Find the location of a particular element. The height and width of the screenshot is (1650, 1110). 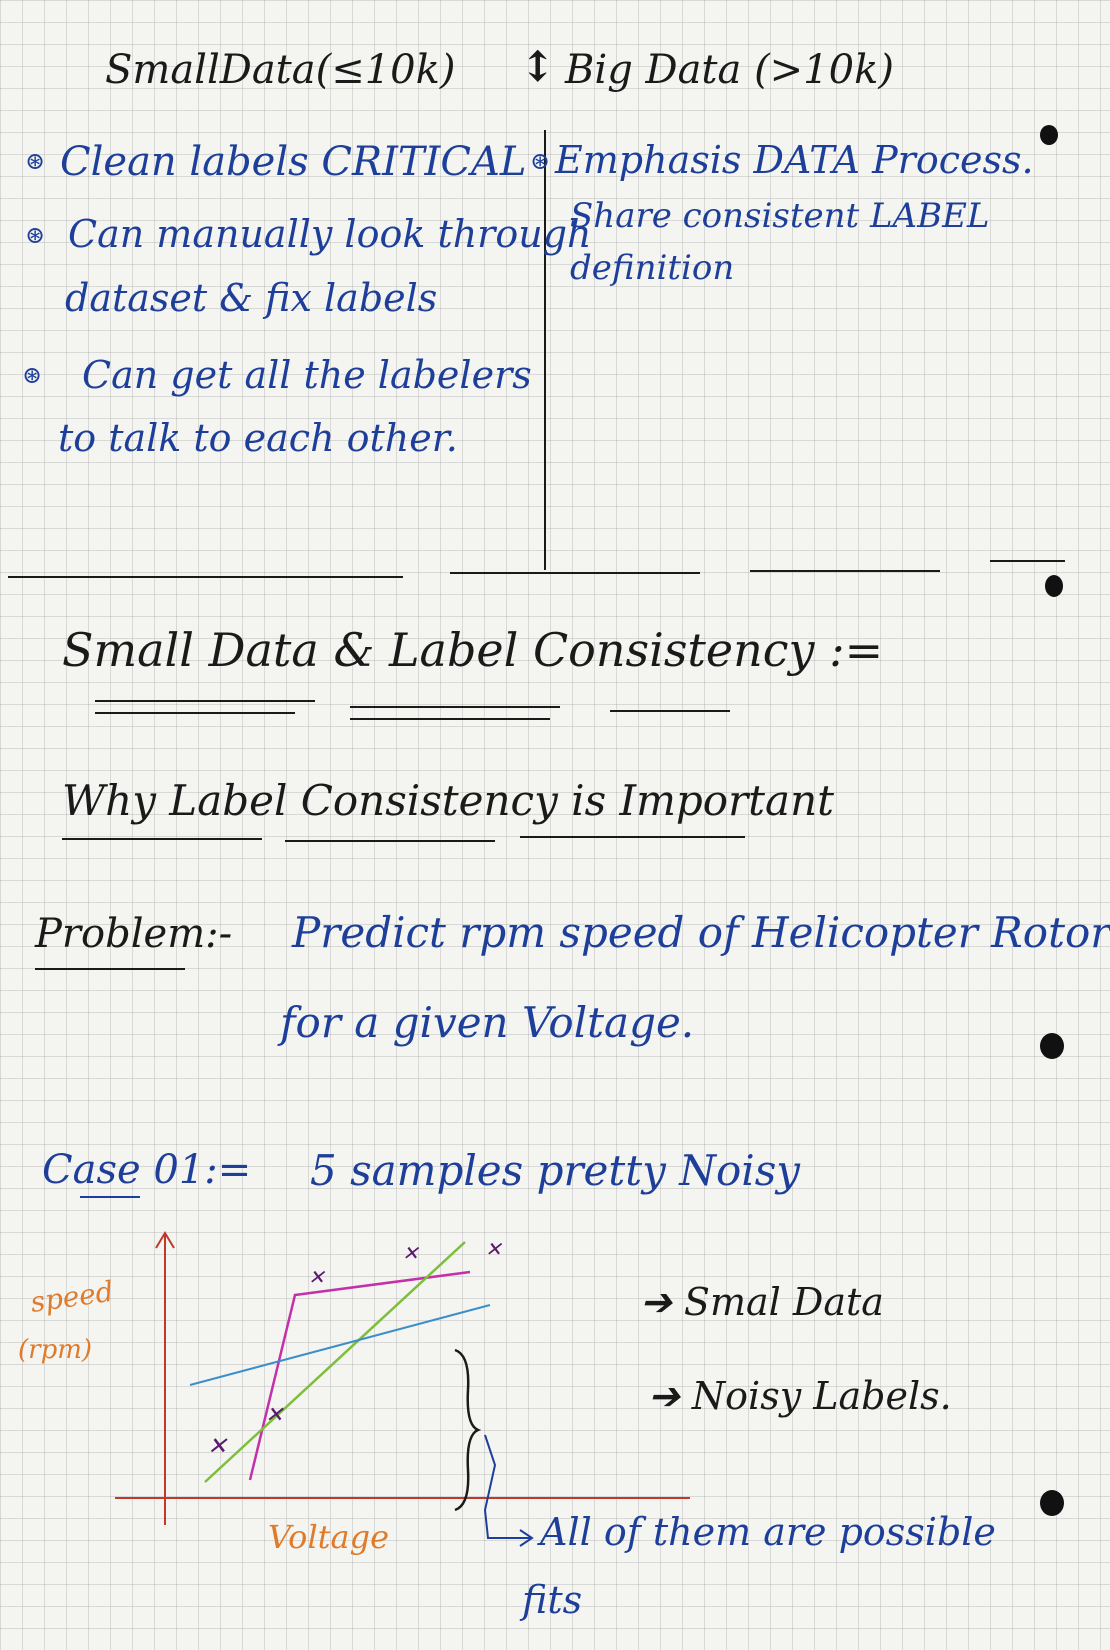

note-small-data: ➔ Smal Data is located at coordinates (762, 1302).